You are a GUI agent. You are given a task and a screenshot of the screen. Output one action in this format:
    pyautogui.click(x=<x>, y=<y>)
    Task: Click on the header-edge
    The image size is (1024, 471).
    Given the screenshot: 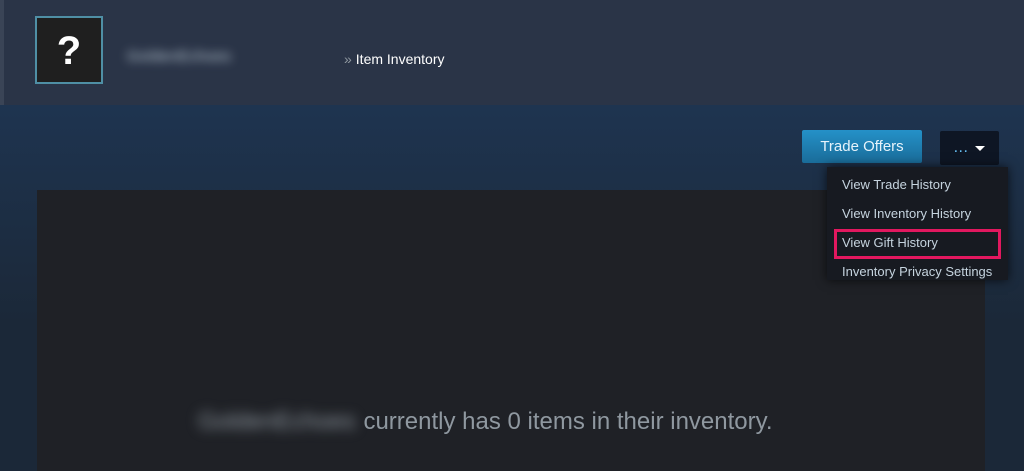 What is the action you would take?
    pyautogui.click(x=2, y=52)
    